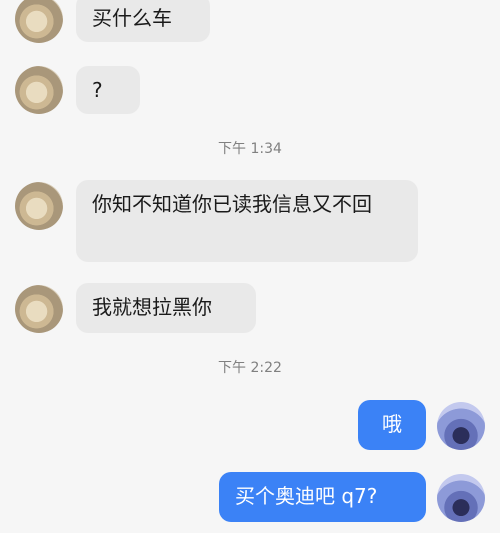 This screenshot has width=500, height=533. Describe the element at coordinates (152, 307) in the screenshot. I see `message-text: 我就想拉黑你` at that location.